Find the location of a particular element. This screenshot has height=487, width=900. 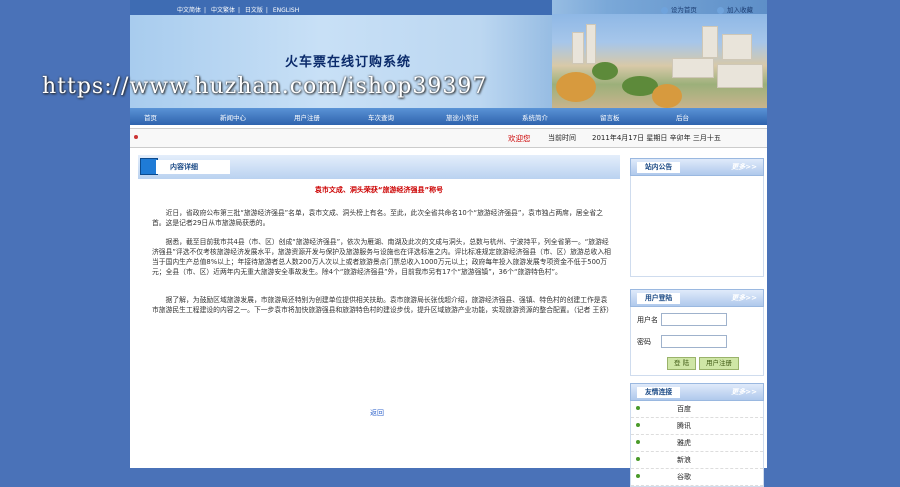

nav-travel-tips: 旅途小常识 is located at coordinates (462, 117).